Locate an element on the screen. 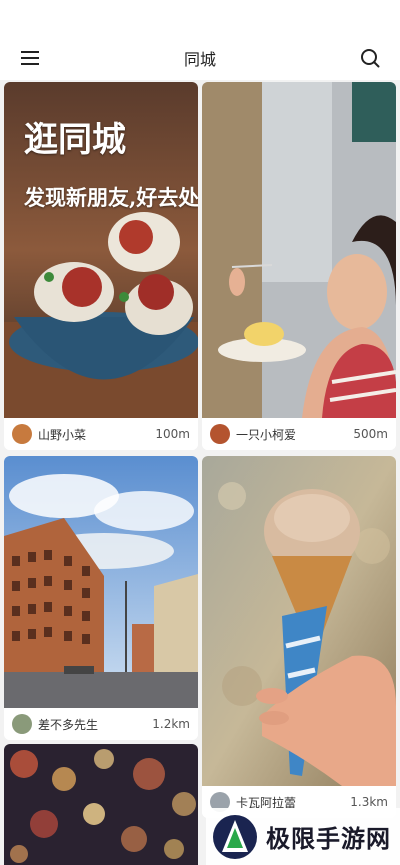 The width and height of the screenshot is (400, 865). search-button is located at coordinates (370, 58).